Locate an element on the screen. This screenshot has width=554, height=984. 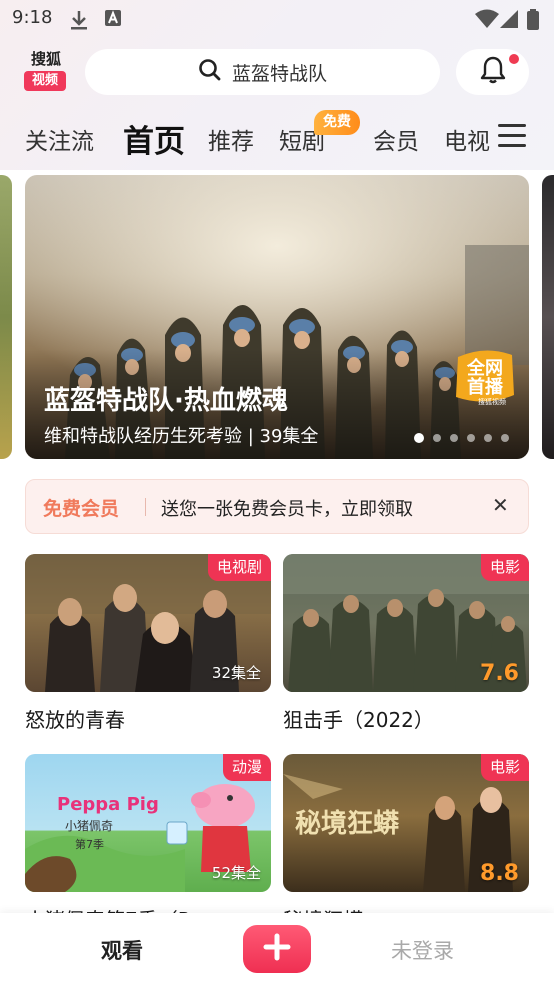
battery-icon is located at coordinates (533, 22).